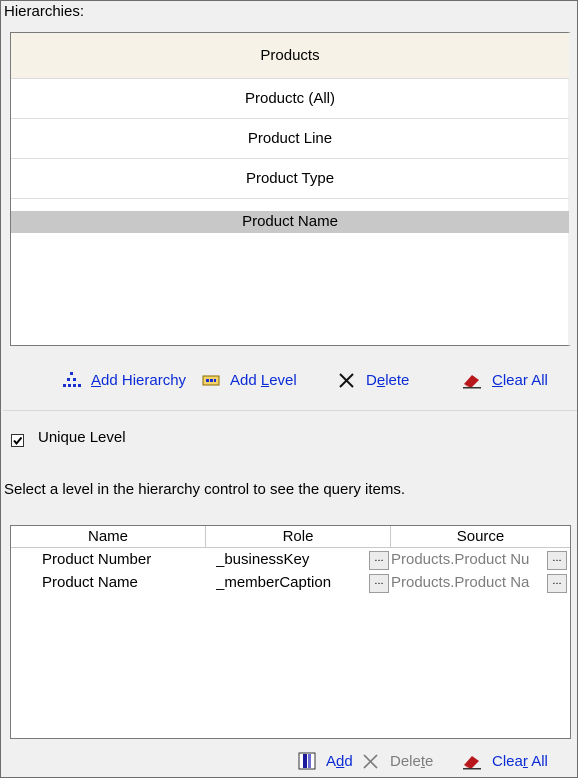 Image resolution: width=578 pixels, height=778 pixels. Describe the element at coordinates (122, 583) in the screenshot. I see `cell-name: Product Name` at that location.